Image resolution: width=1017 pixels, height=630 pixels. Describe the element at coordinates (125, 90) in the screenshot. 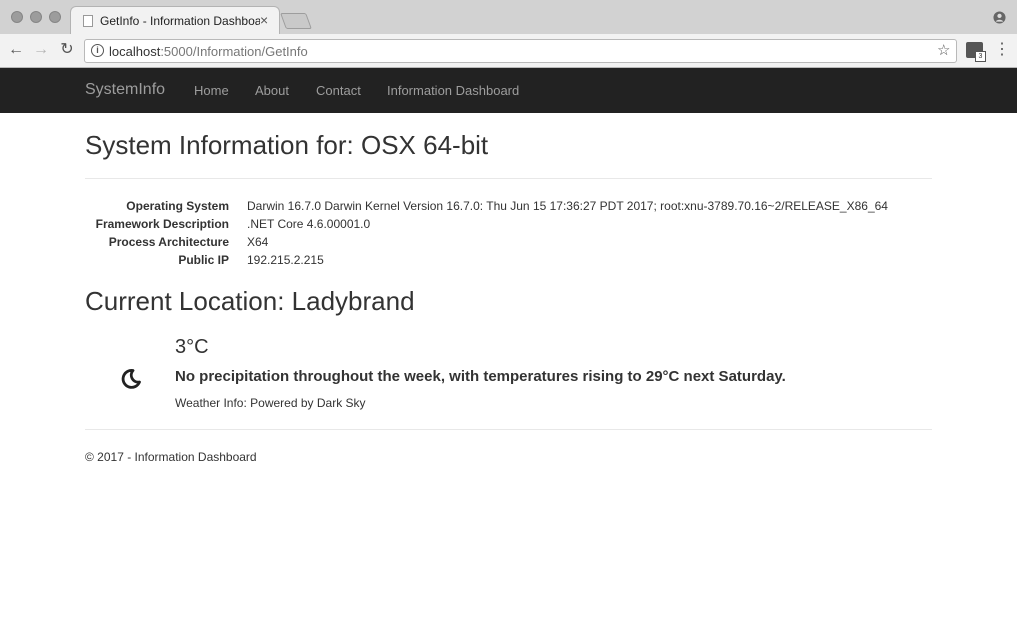

I see `navbar-brand: SystemInfo` at that location.